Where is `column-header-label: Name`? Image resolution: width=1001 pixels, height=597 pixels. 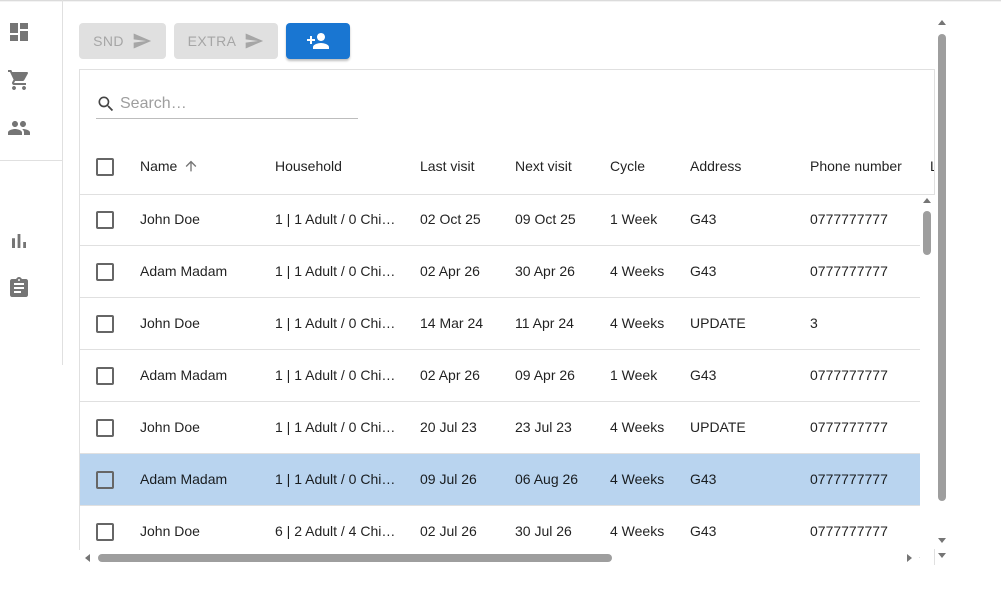 column-header-label: Name is located at coordinates (159, 166).